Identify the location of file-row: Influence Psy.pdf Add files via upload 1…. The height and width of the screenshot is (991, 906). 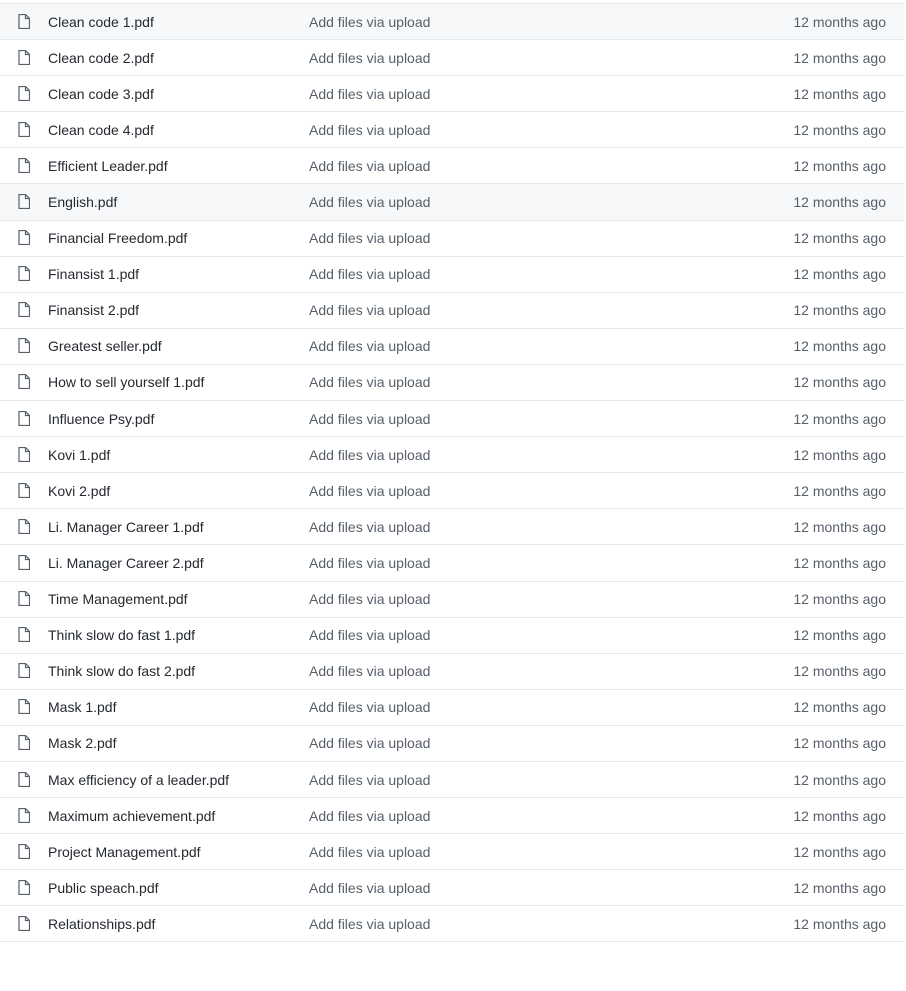
(452, 419).